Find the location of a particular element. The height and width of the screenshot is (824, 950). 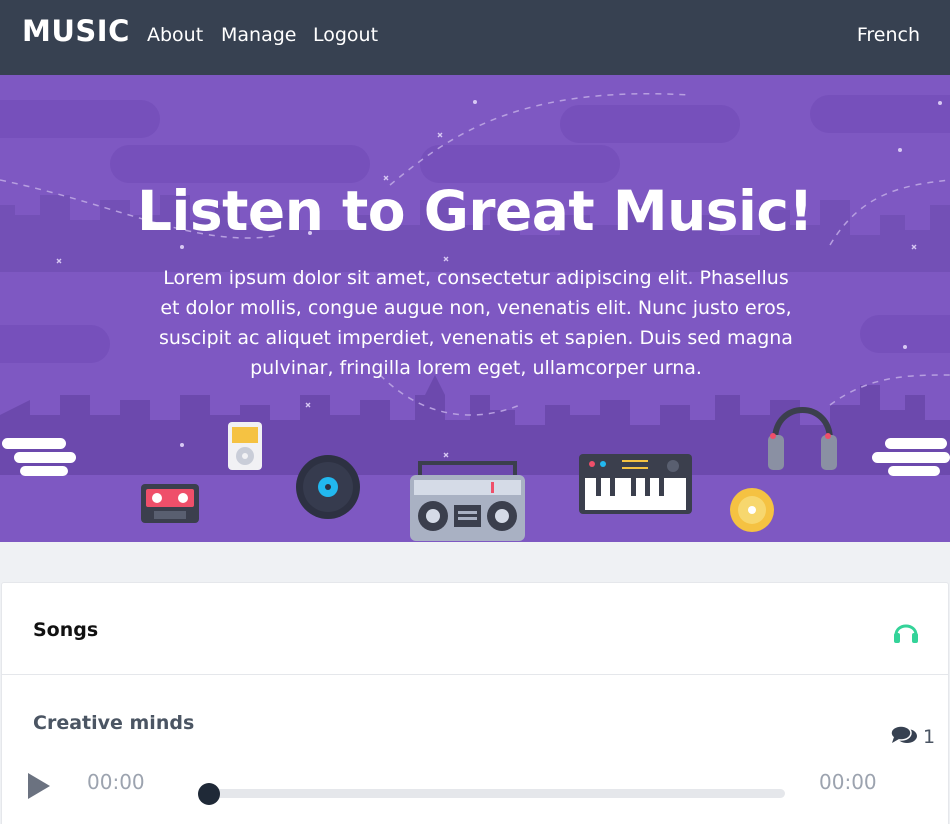

nav-link-about: About is located at coordinates (175, 35).